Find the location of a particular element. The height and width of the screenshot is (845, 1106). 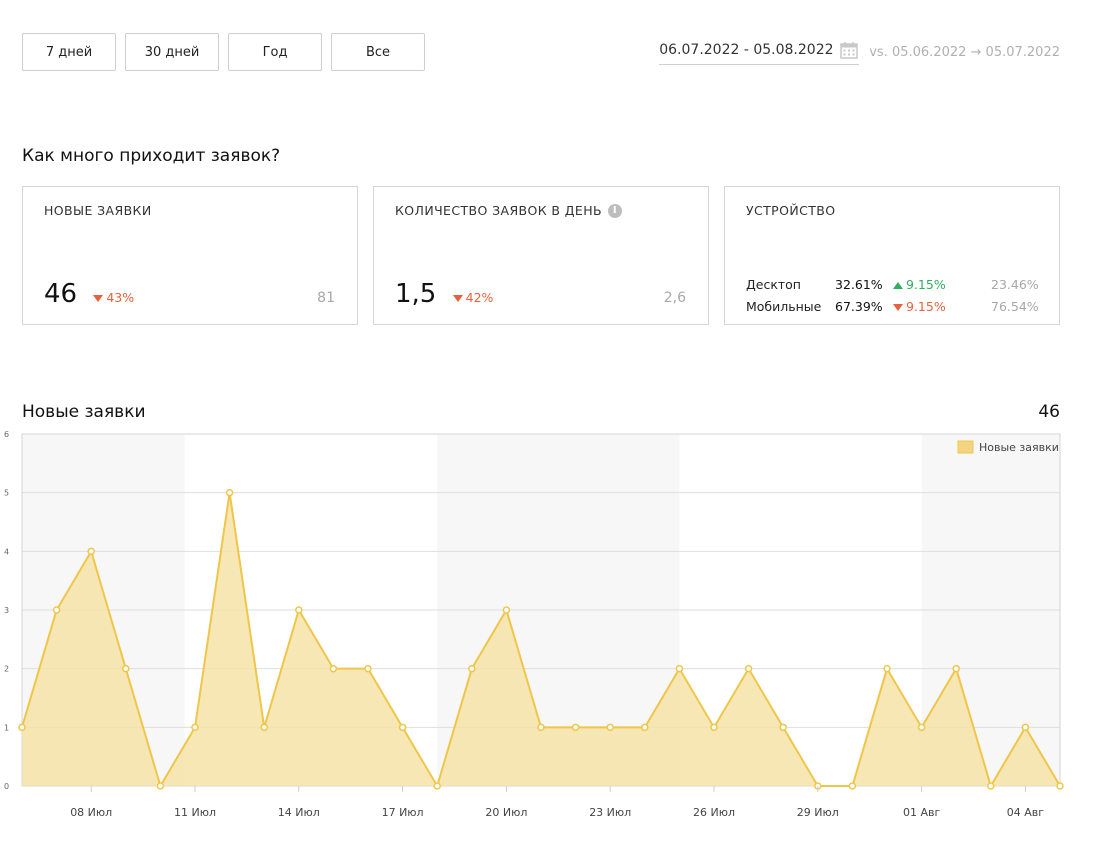

x-tick-label: 17 Июл is located at coordinates (403, 812).